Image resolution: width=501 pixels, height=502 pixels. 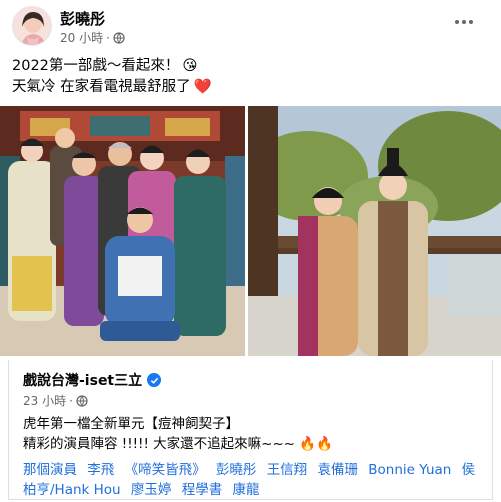 I want to click on post-line1: 2022第一部戲～看起來！, so click(x=96, y=66).